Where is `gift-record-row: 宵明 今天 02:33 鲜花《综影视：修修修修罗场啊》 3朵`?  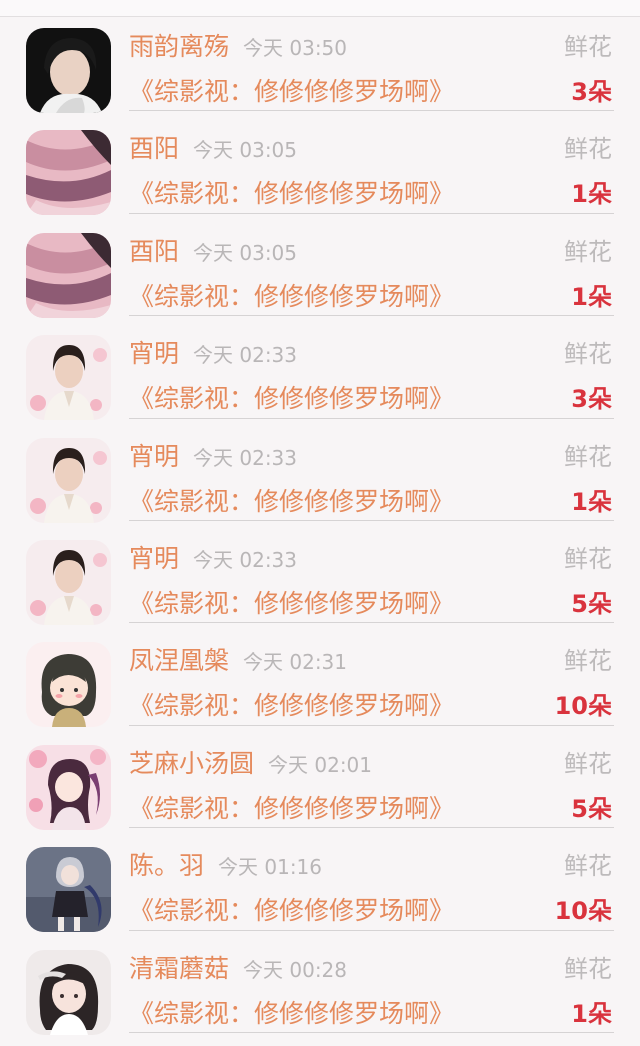 gift-record-row: 宵明 今天 02:33 鲜花《综影视：修修修修罗场啊》 3朵 is located at coordinates (320, 375).